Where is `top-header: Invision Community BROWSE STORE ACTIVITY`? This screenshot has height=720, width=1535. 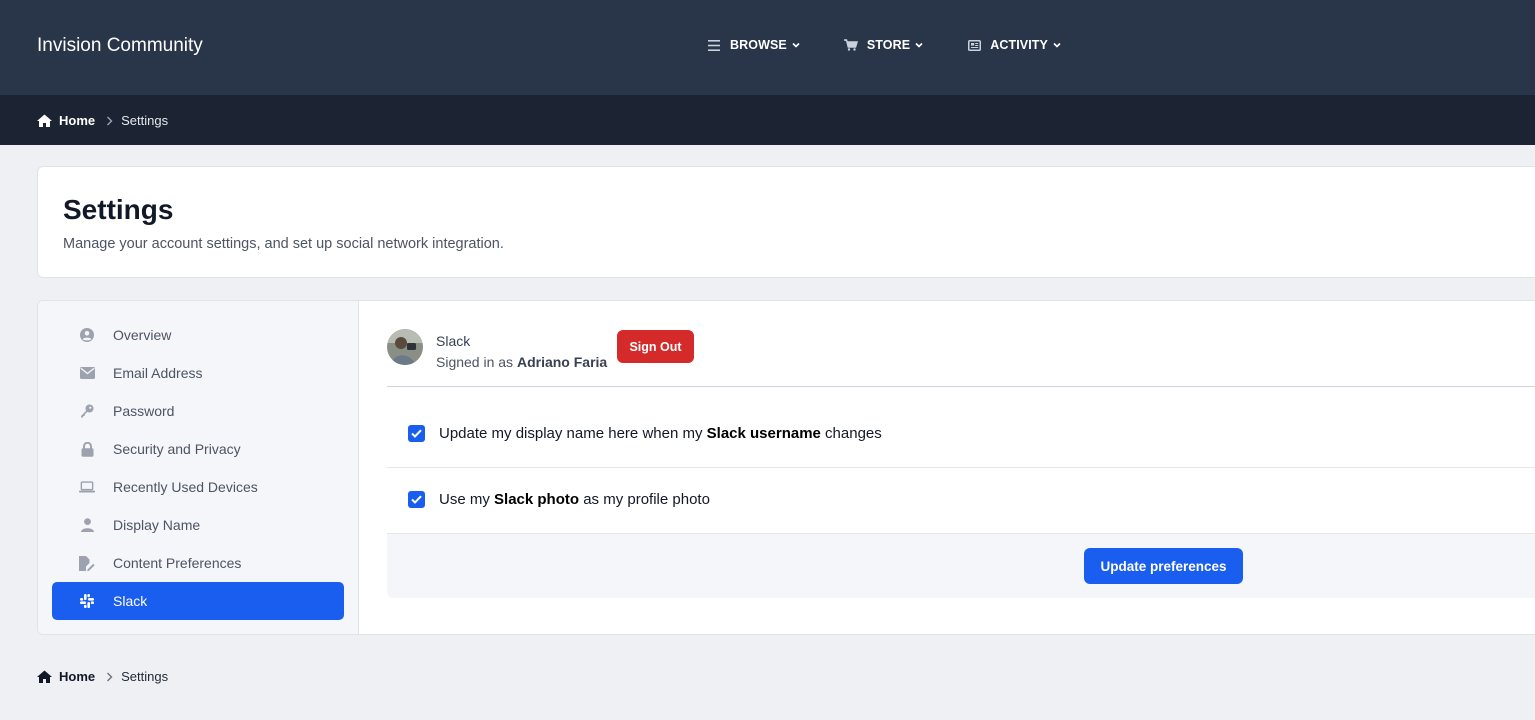 top-header: Invision Community BROWSE STORE ACTIVITY is located at coordinates (767, 47).